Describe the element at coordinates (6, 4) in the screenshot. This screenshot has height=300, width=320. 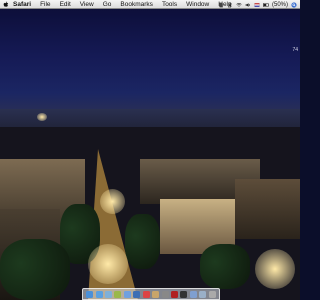
I see `apple-menu-icon` at that location.